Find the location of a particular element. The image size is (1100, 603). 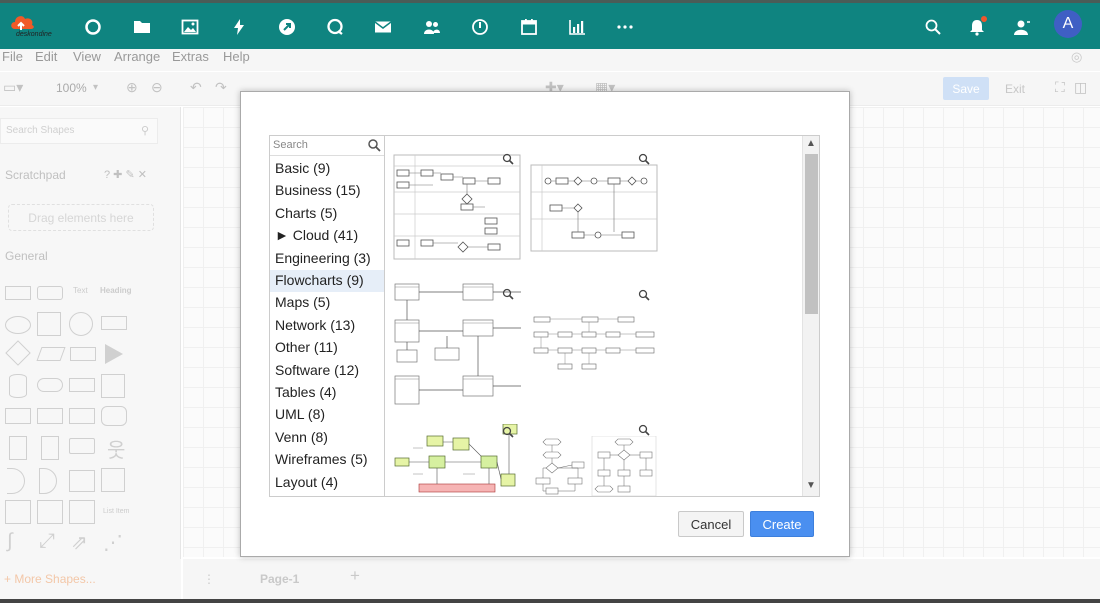

text-shape: Text is located at coordinates (80, 290).